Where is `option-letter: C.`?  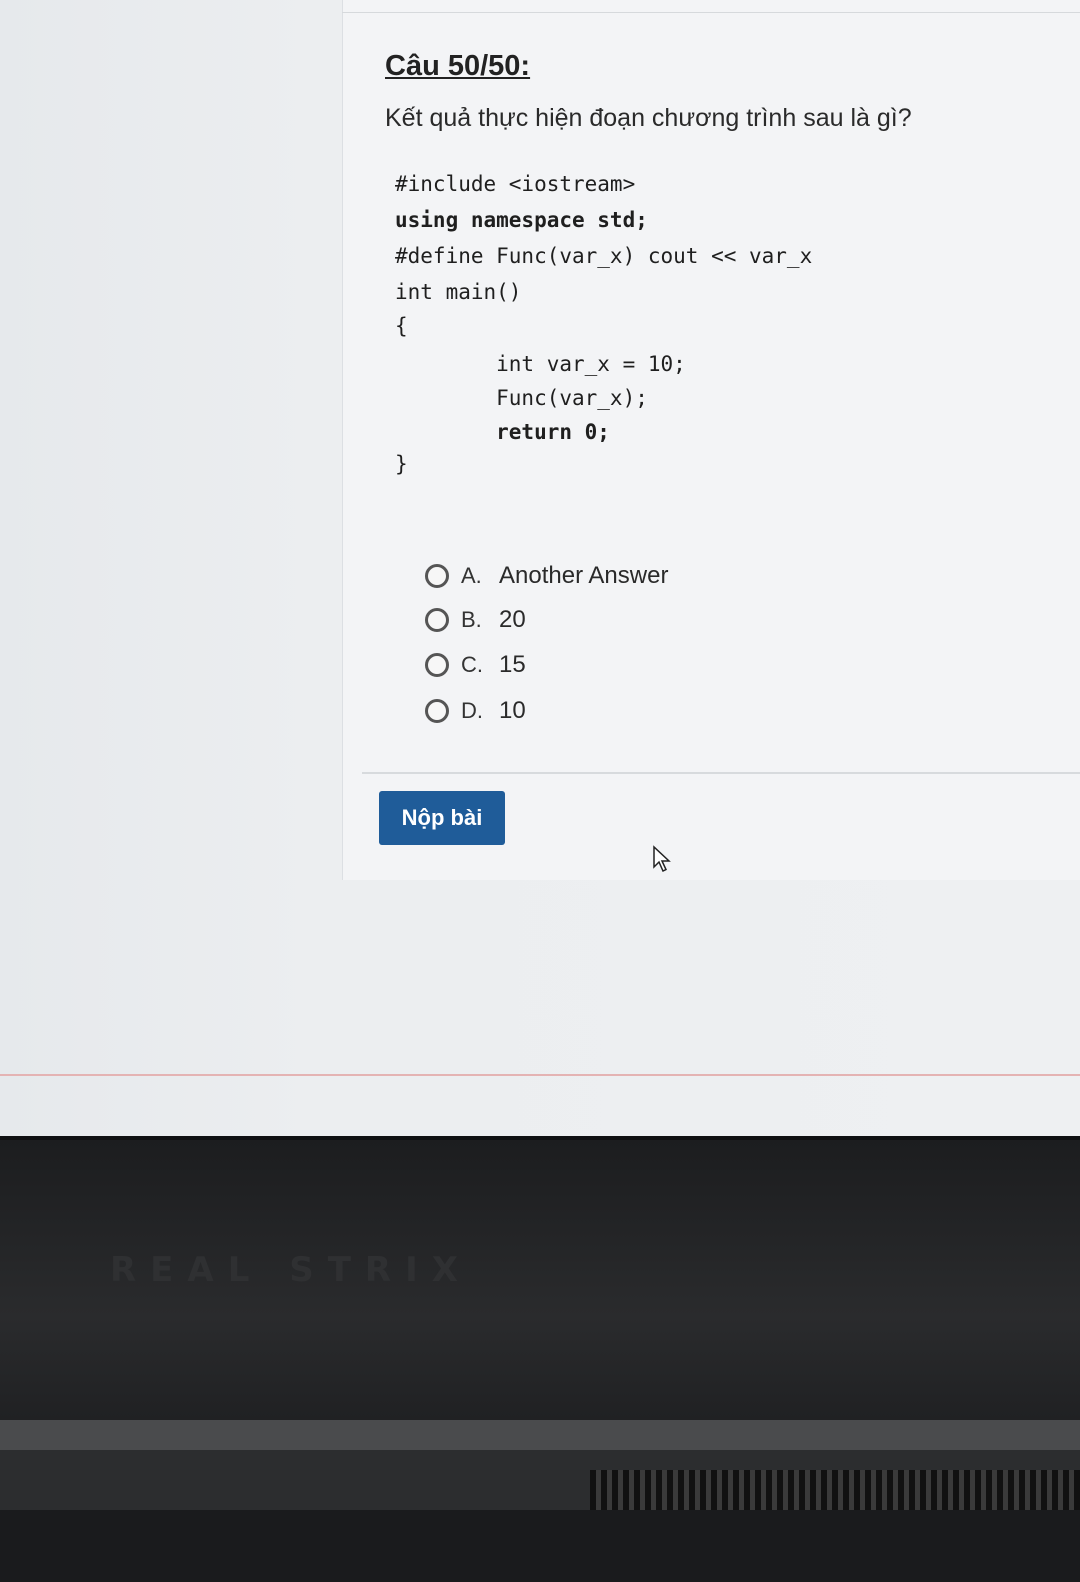 option-letter: C. is located at coordinates (472, 664).